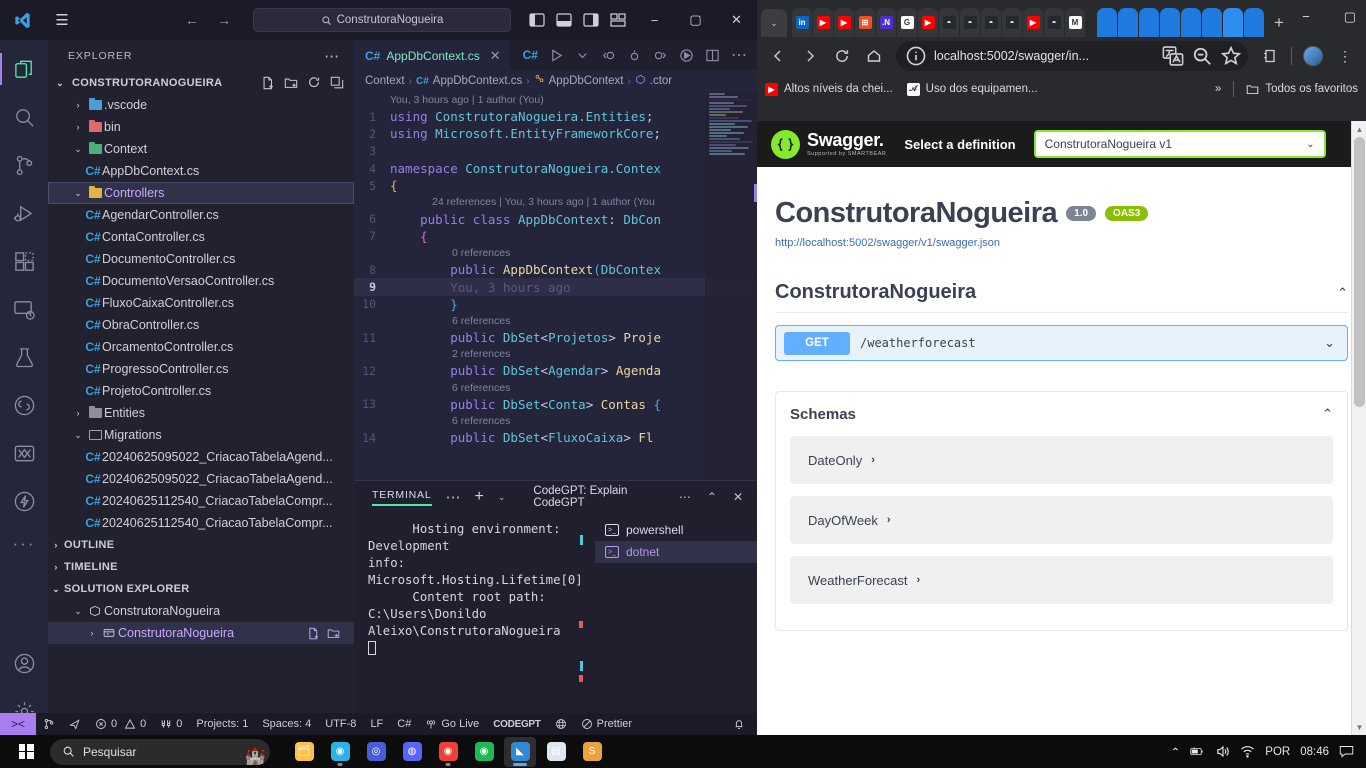 The height and width of the screenshot is (768, 1366). I want to click on panel-tab-terminal: TERMINAL, so click(402, 497).